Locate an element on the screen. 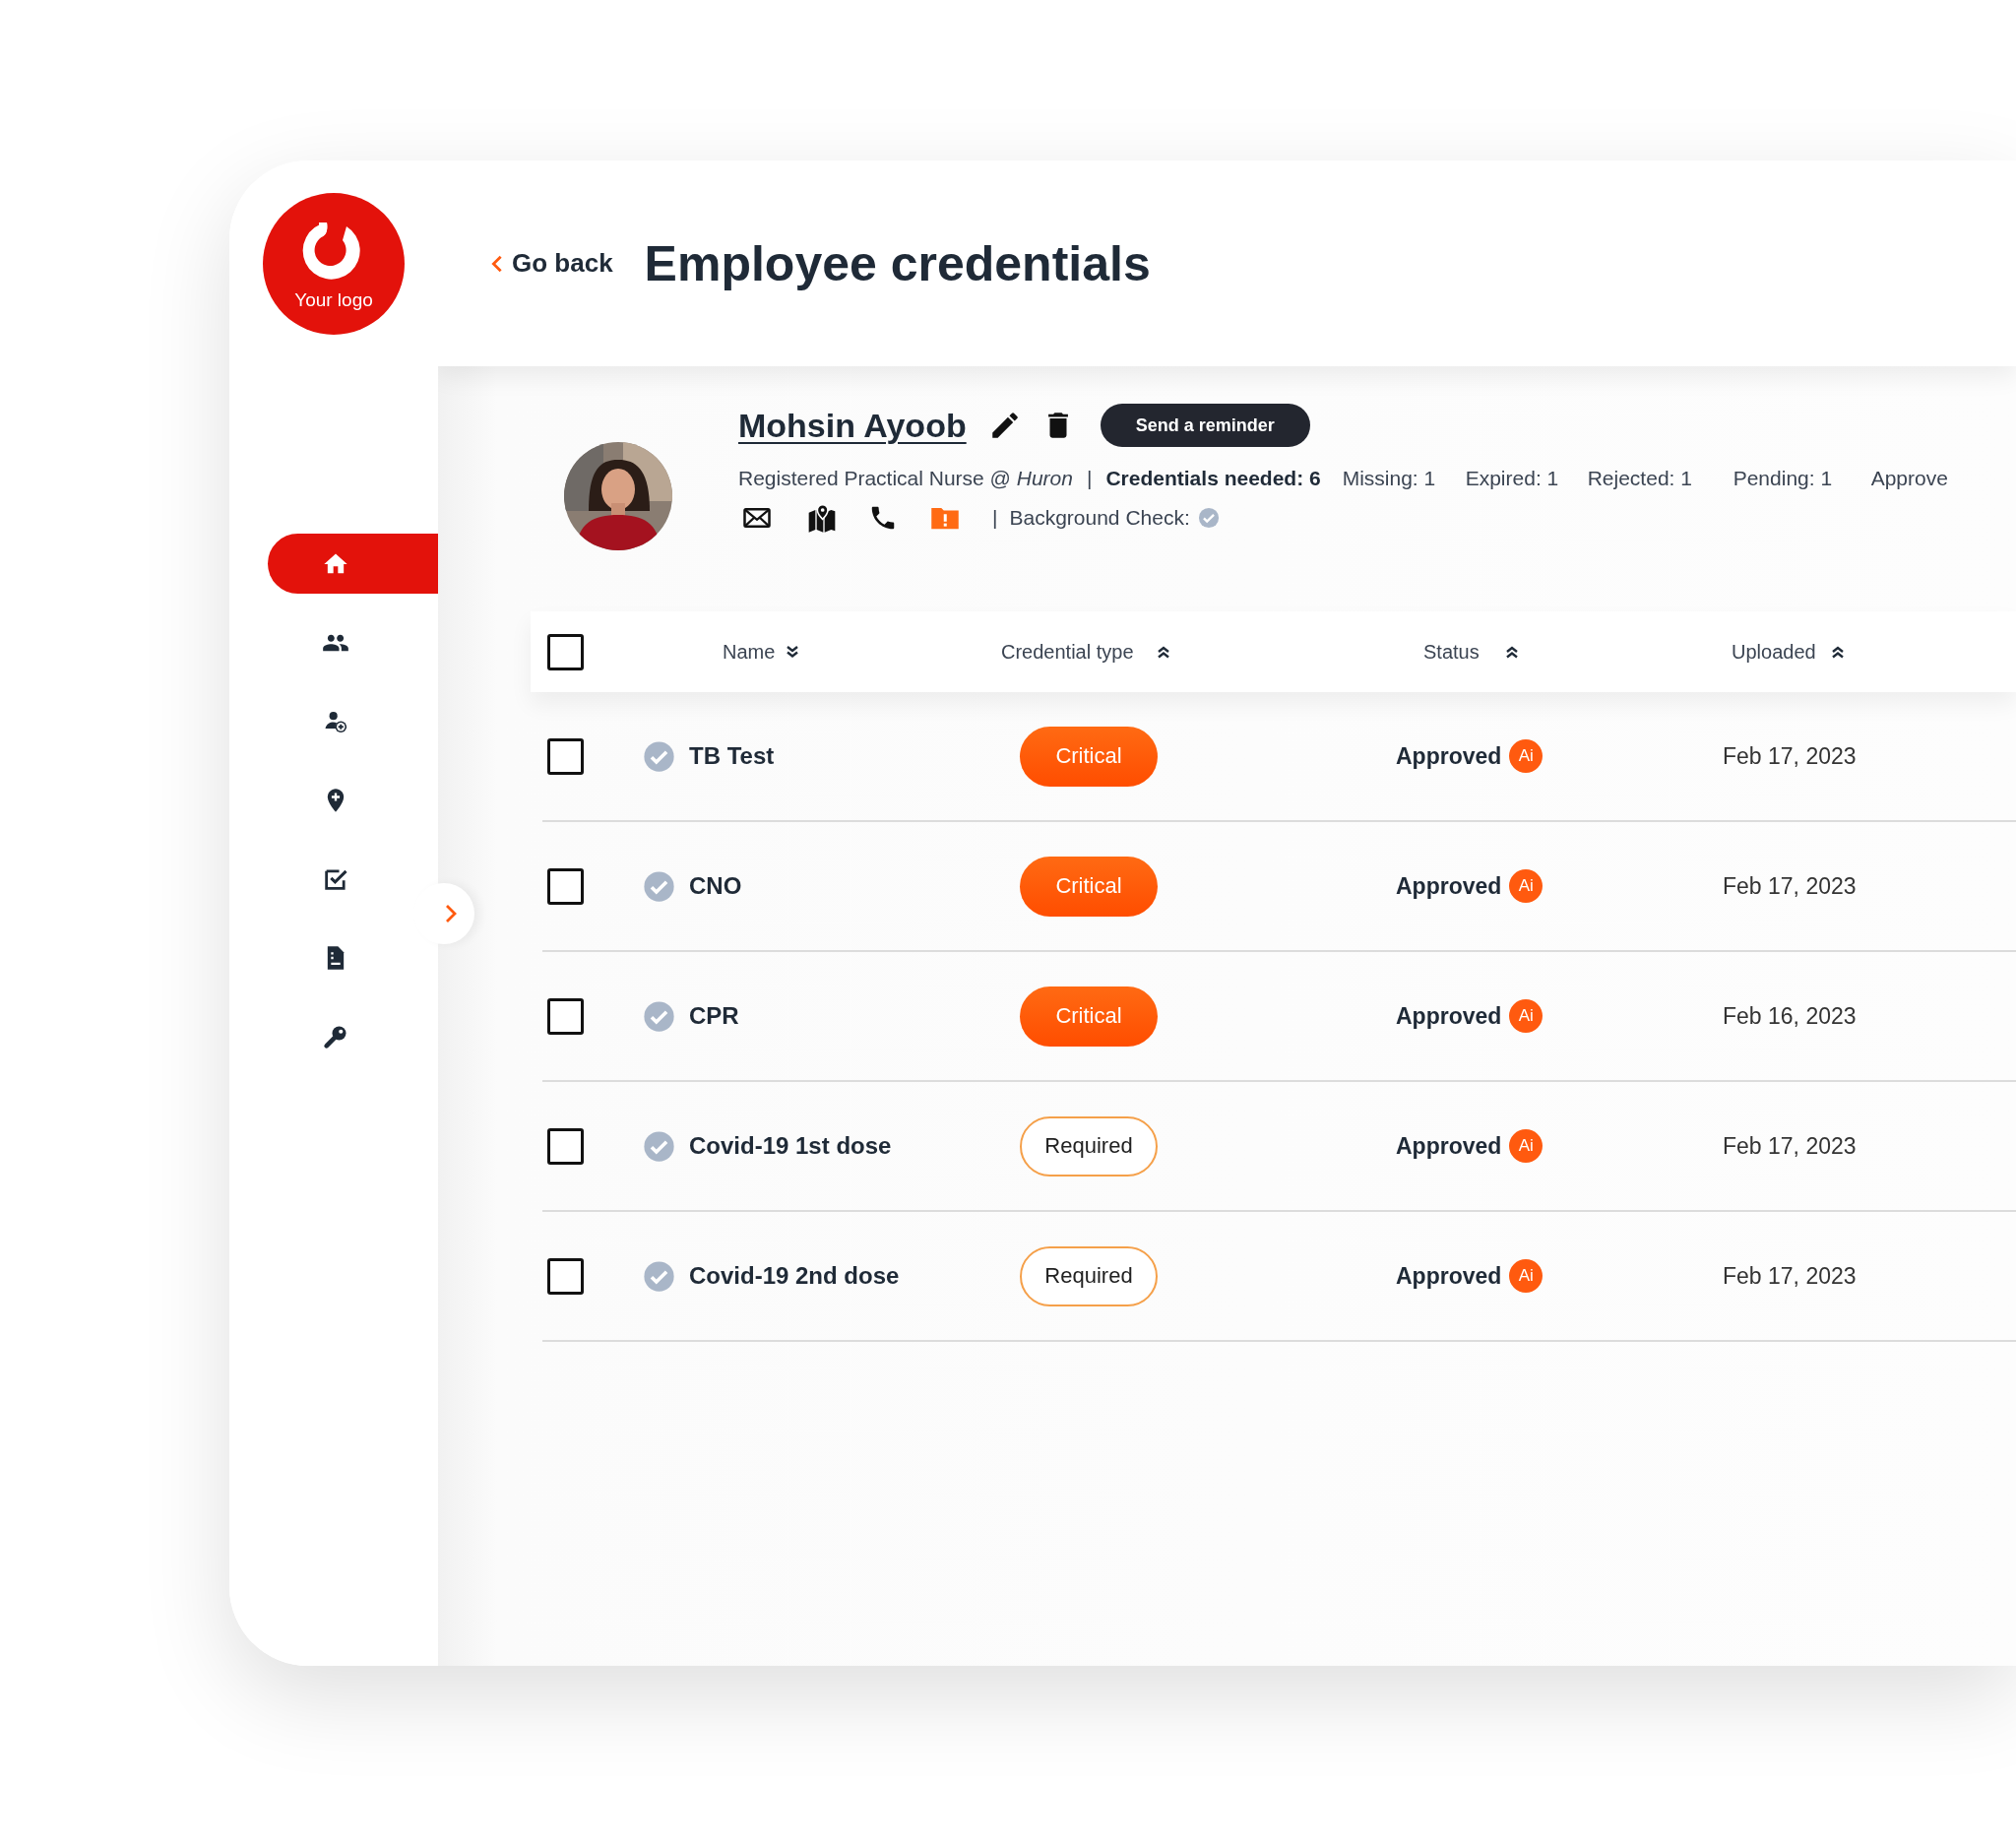  back-link: Go back is located at coordinates (549, 264).